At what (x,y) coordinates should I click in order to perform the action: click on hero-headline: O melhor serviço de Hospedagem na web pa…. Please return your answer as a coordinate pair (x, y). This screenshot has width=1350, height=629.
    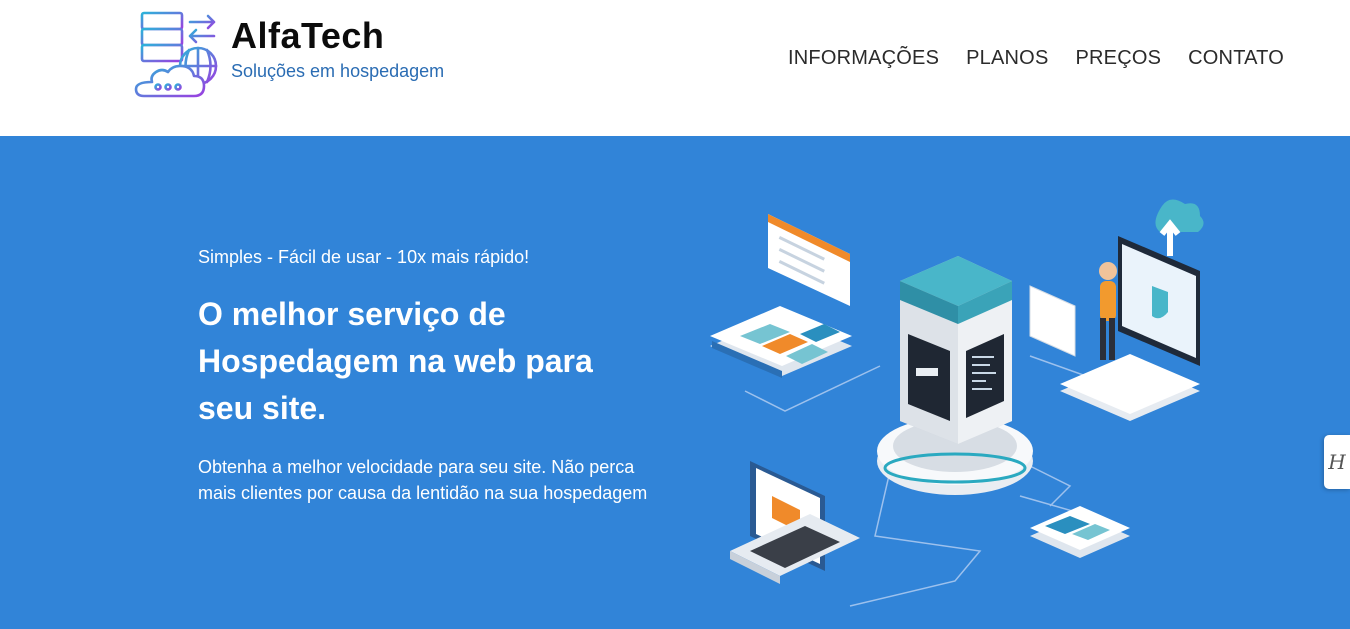
    Looking at the image, I should click on (395, 361).